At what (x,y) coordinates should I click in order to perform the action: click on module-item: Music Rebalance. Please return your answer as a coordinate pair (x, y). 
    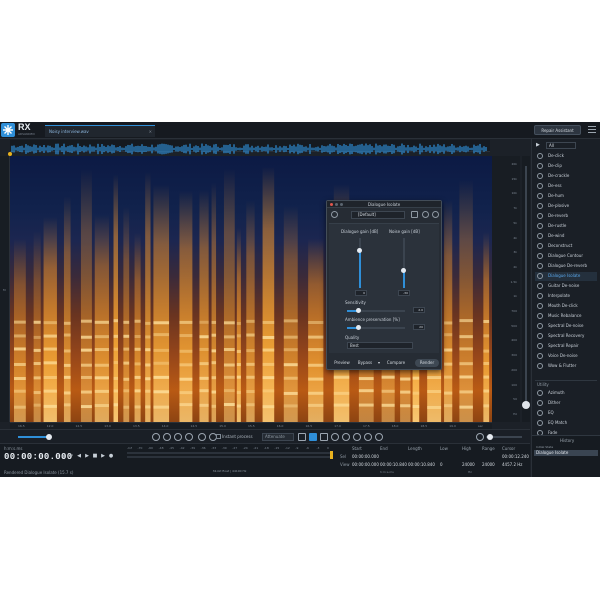
    Looking at the image, I should click on (566, 316).